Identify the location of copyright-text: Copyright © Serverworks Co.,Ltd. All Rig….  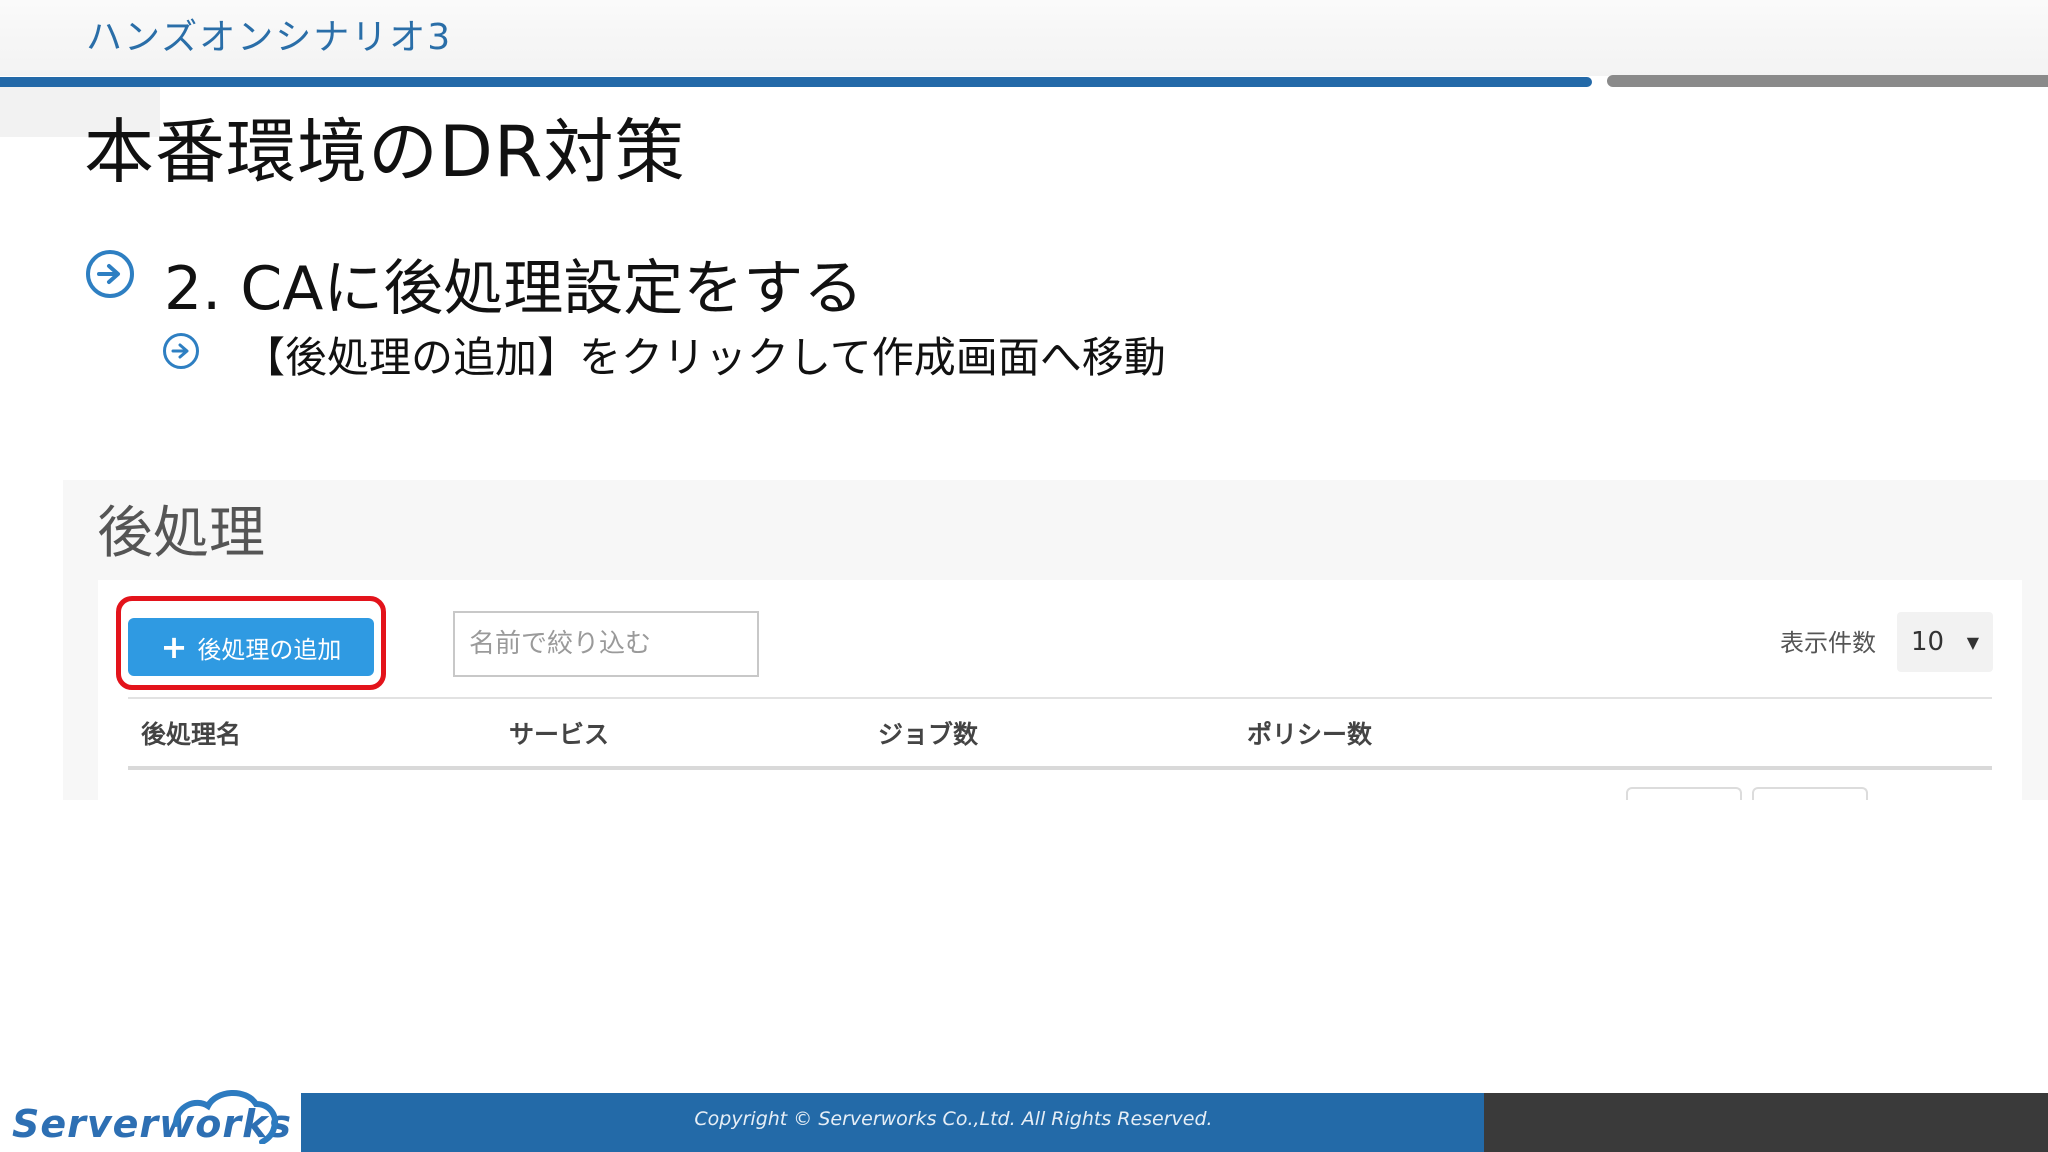
(953, 1119).